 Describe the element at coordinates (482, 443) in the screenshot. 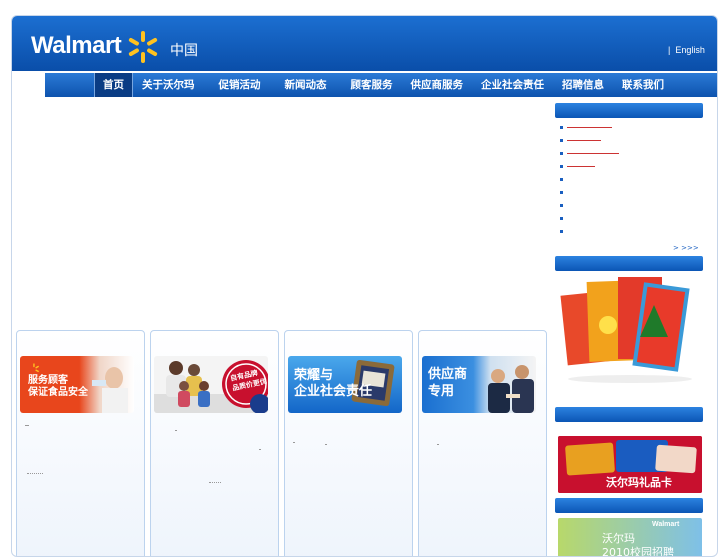

I see `feature-card-supplier: 供应商 专用` at that location.